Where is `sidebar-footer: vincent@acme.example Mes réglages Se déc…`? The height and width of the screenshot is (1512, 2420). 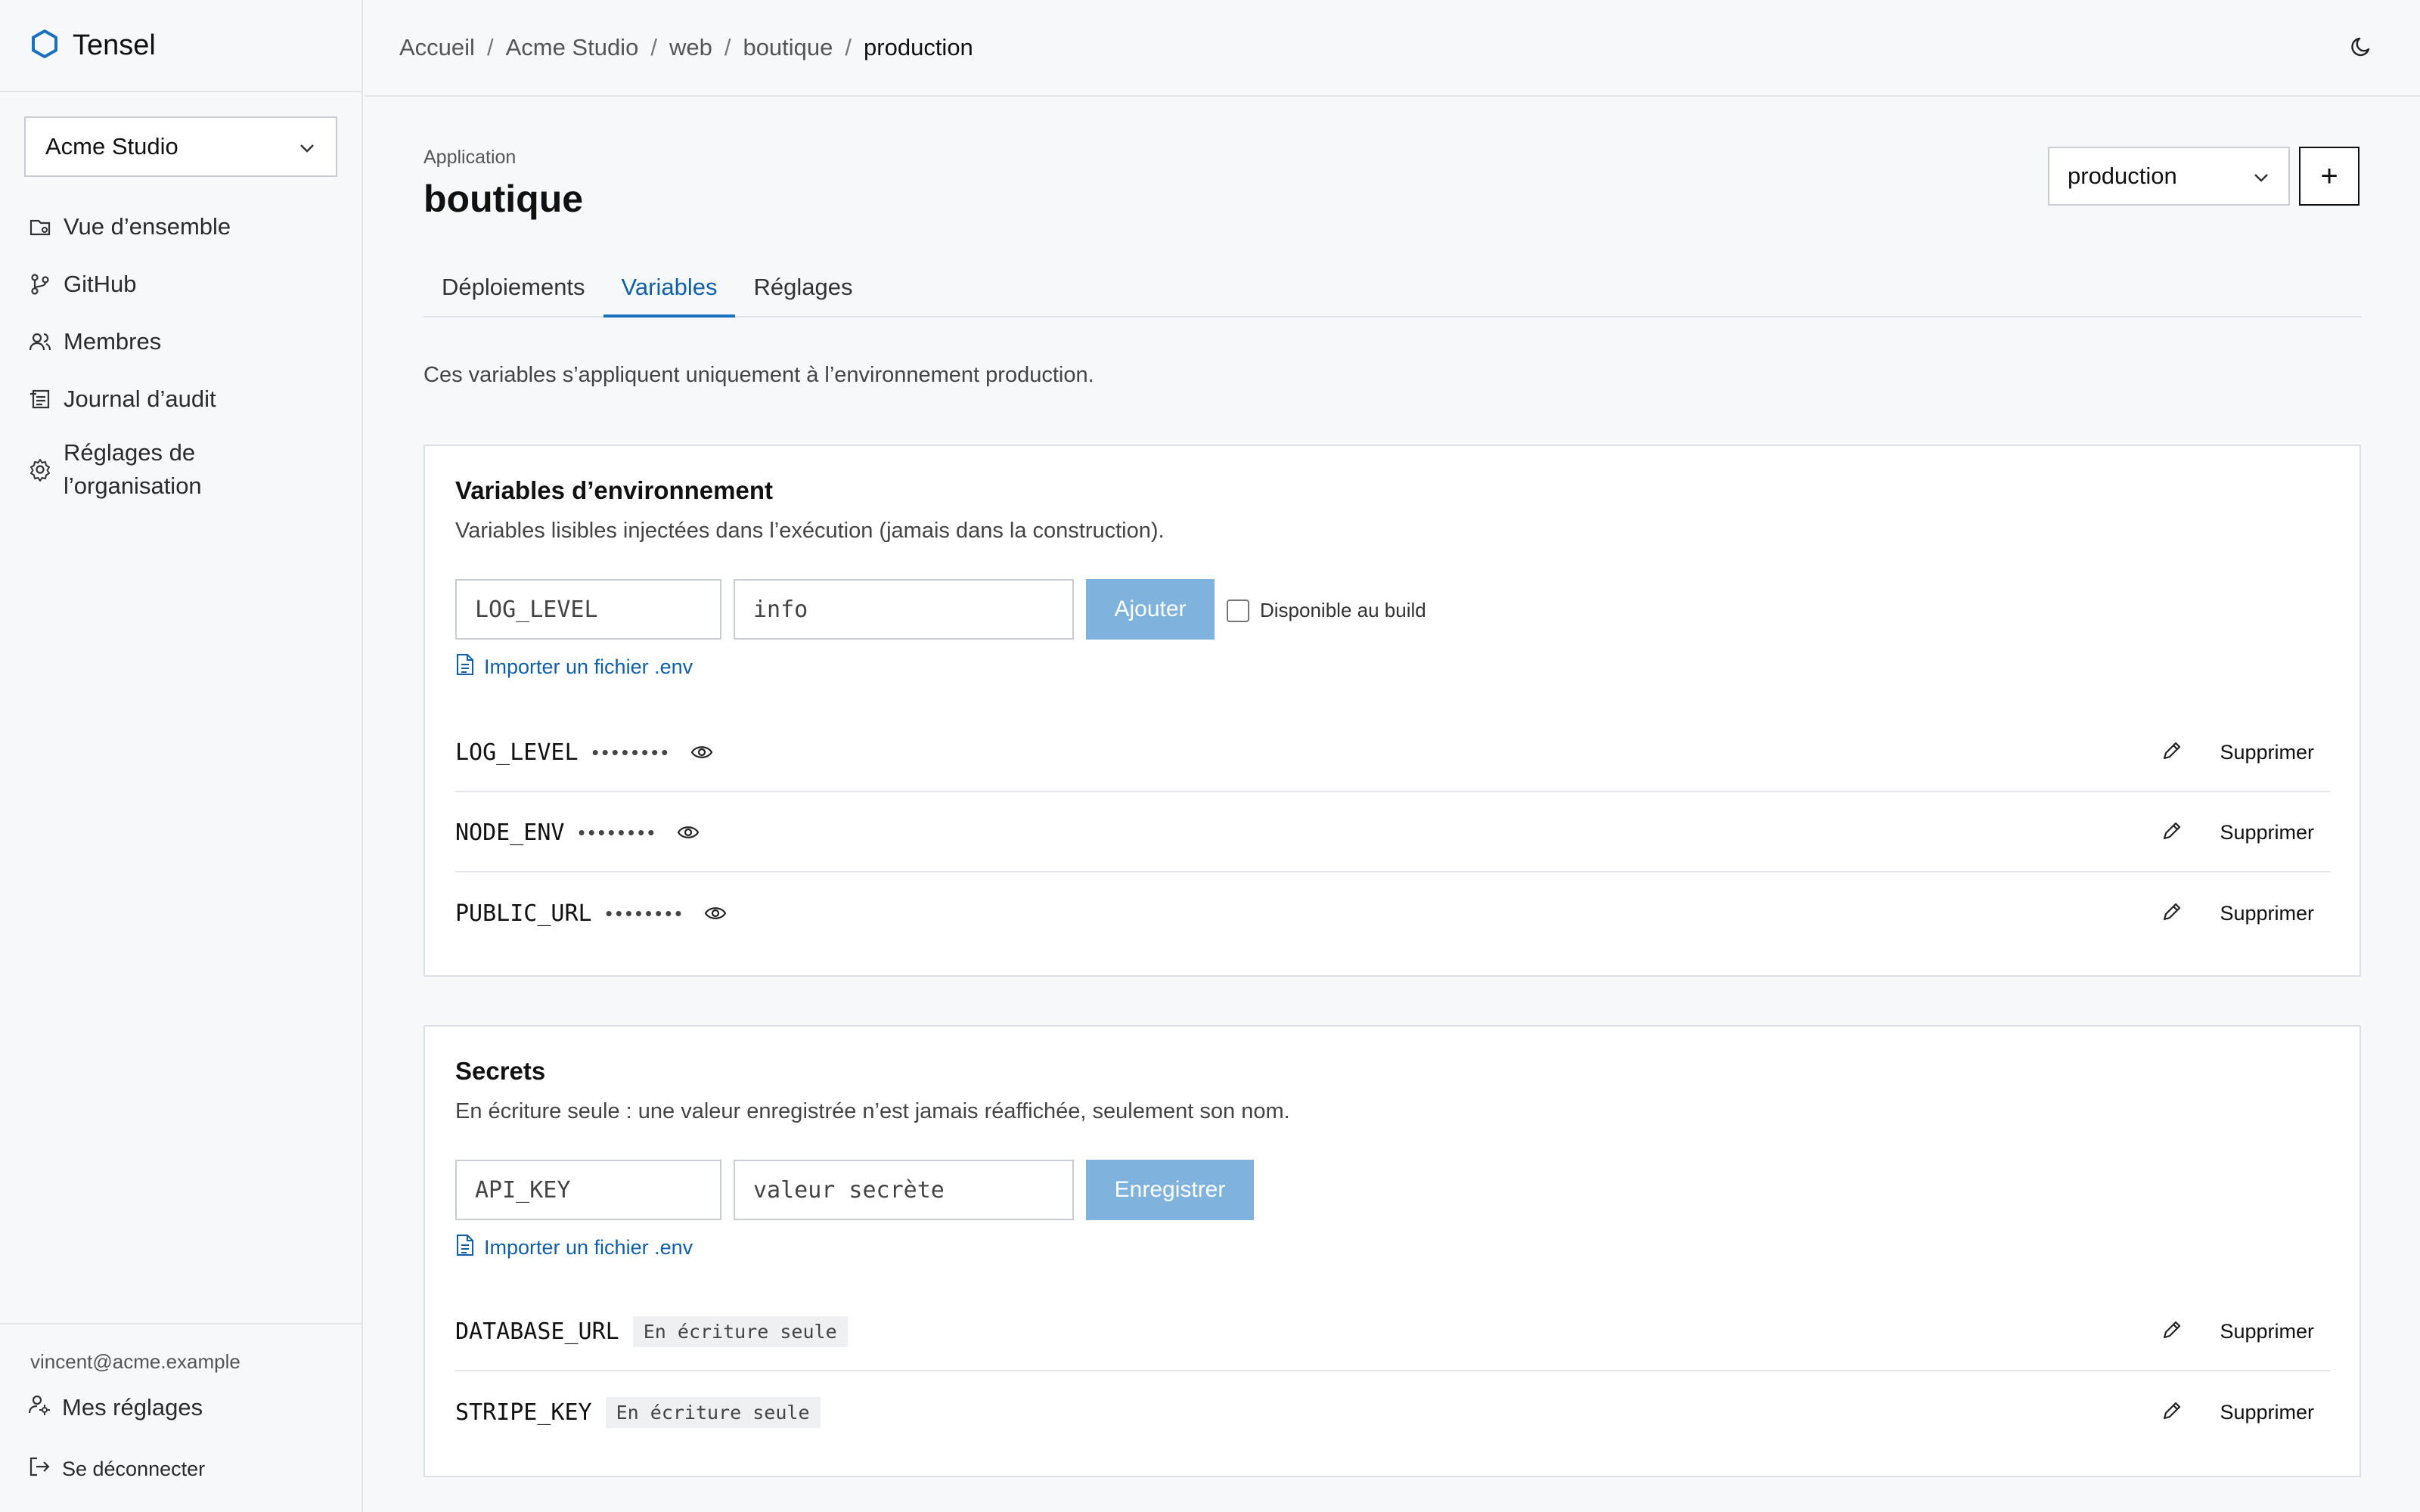 sidebar-footer: vincent@acme.example Mes réglages Se déc… is located at coordinates (181, 1417).